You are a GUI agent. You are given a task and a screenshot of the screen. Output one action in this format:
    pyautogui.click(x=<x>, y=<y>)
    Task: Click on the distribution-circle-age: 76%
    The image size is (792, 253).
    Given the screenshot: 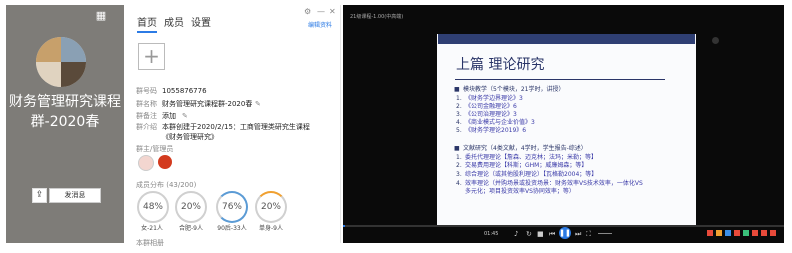 What is the action you would take?
    pyautogui.click(x=232, y=207)
    